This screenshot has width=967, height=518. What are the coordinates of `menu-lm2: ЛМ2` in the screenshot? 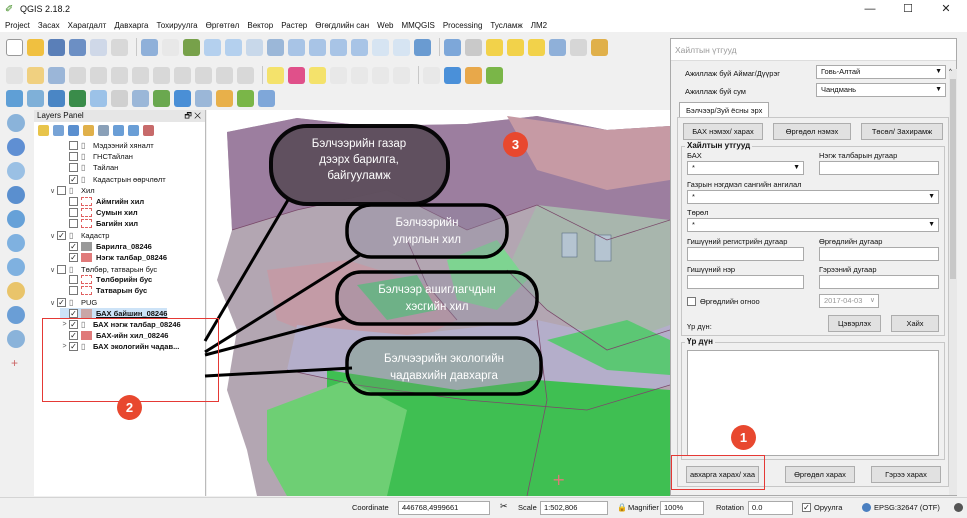 It's located at (539, 25).